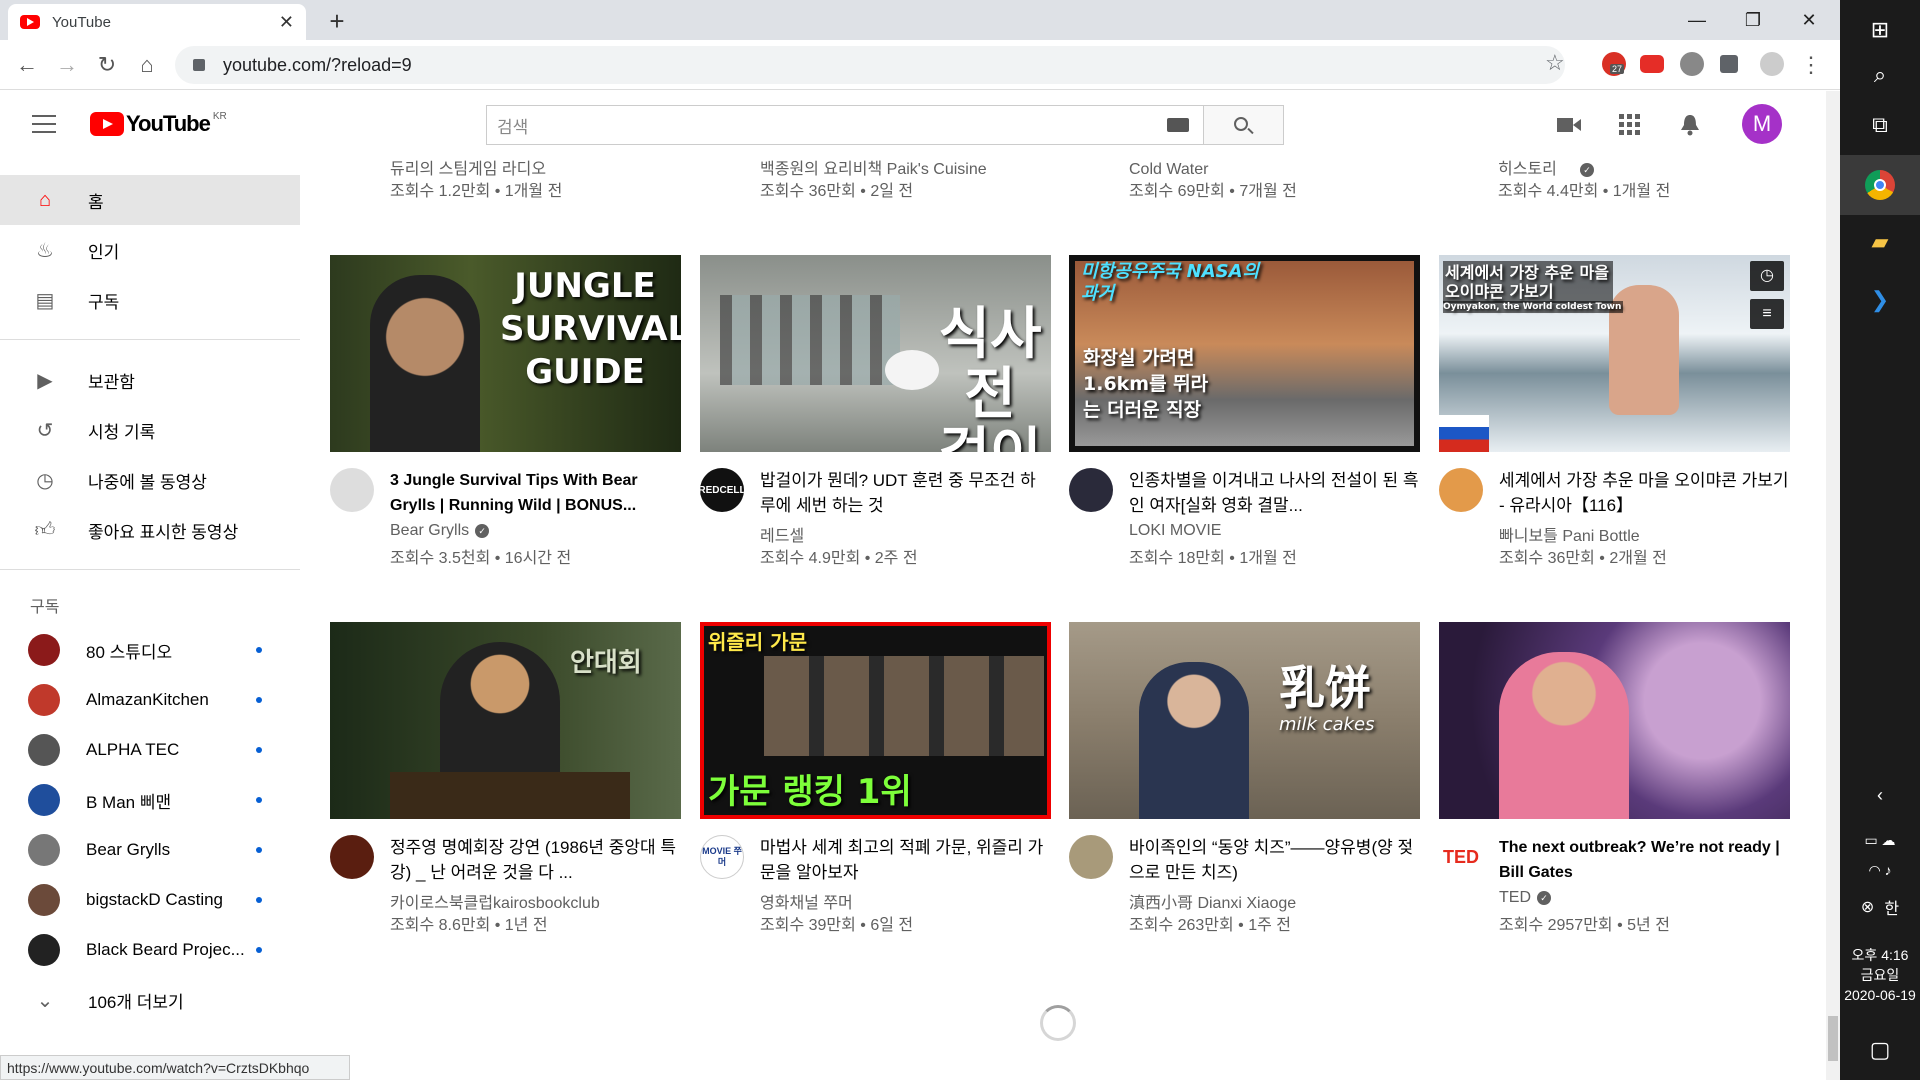 This screenshot has width=1920, height=1080. What do you see at coordinates (505, 353) in the screenshot?
I see `video-thumbnail: JUNGLE SURVIVAL GUIDE` at bounding box center [505, 353].